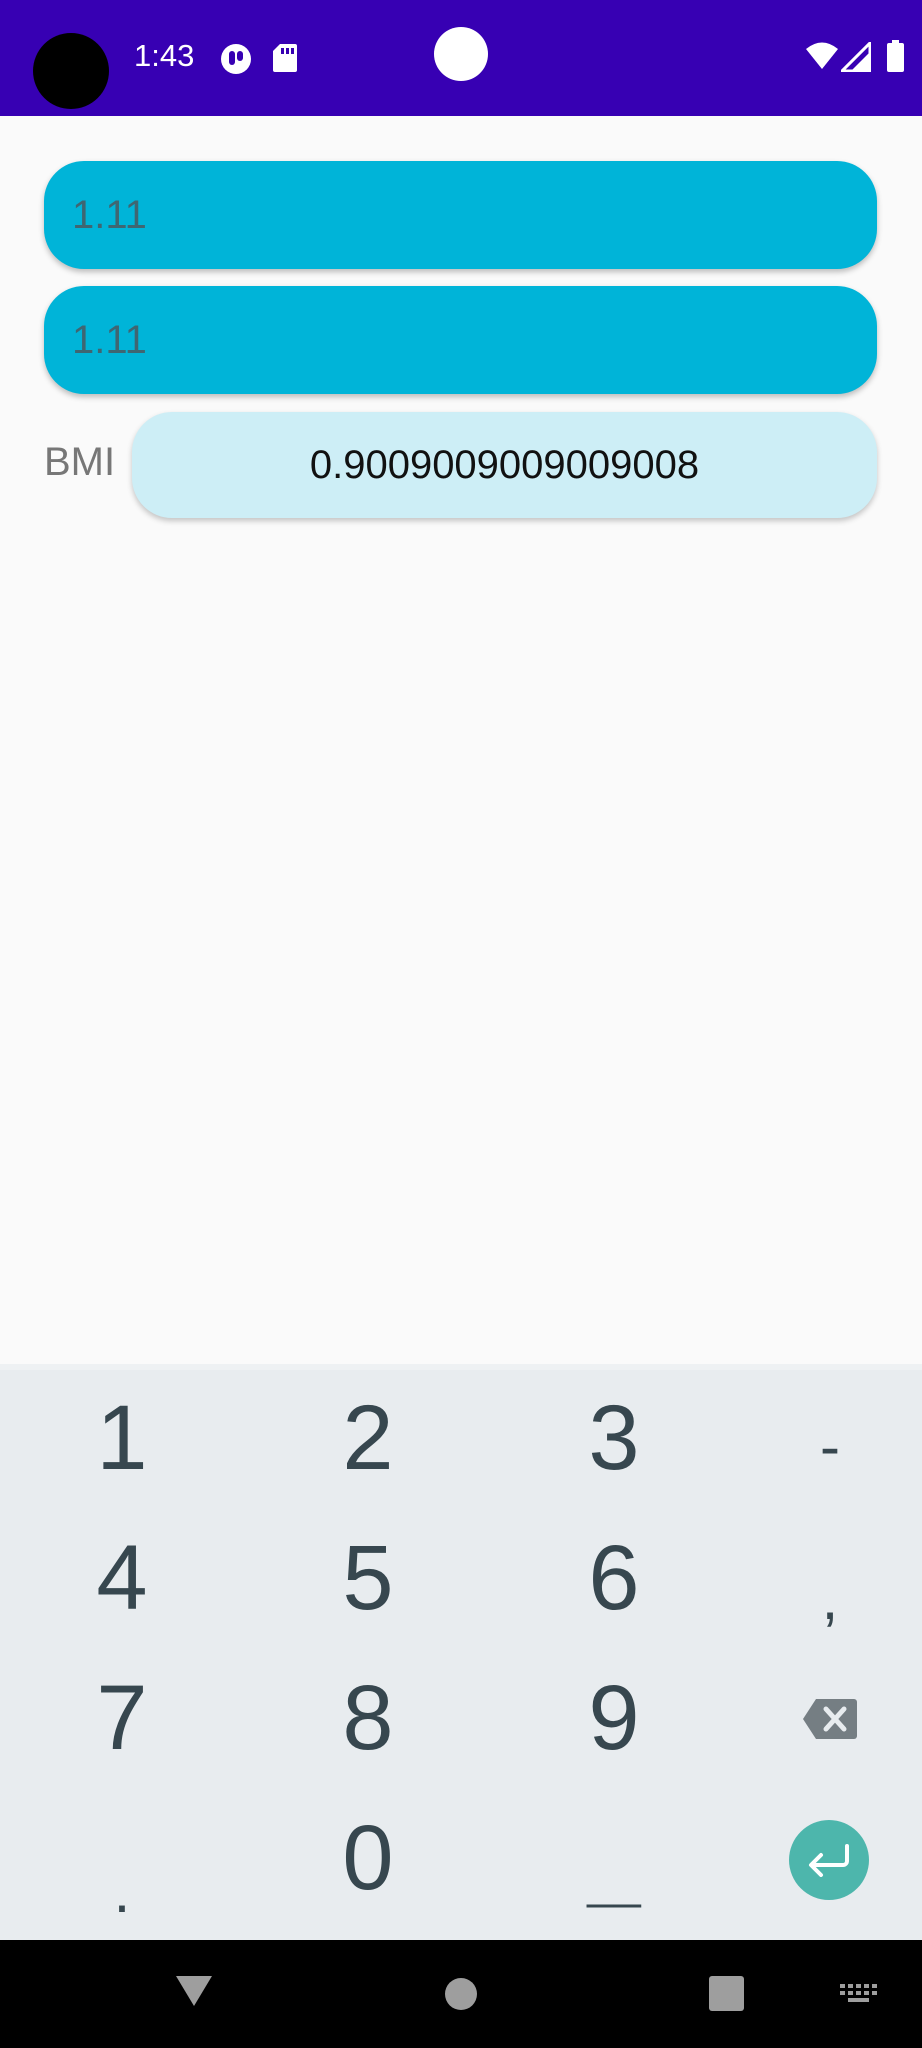 The width and height of the screenshot is (922, 2048). What do you see at coordinates (460, 215) in the screenshot?
I see `weight-input: 1.11` at bounding box center [460, 215].